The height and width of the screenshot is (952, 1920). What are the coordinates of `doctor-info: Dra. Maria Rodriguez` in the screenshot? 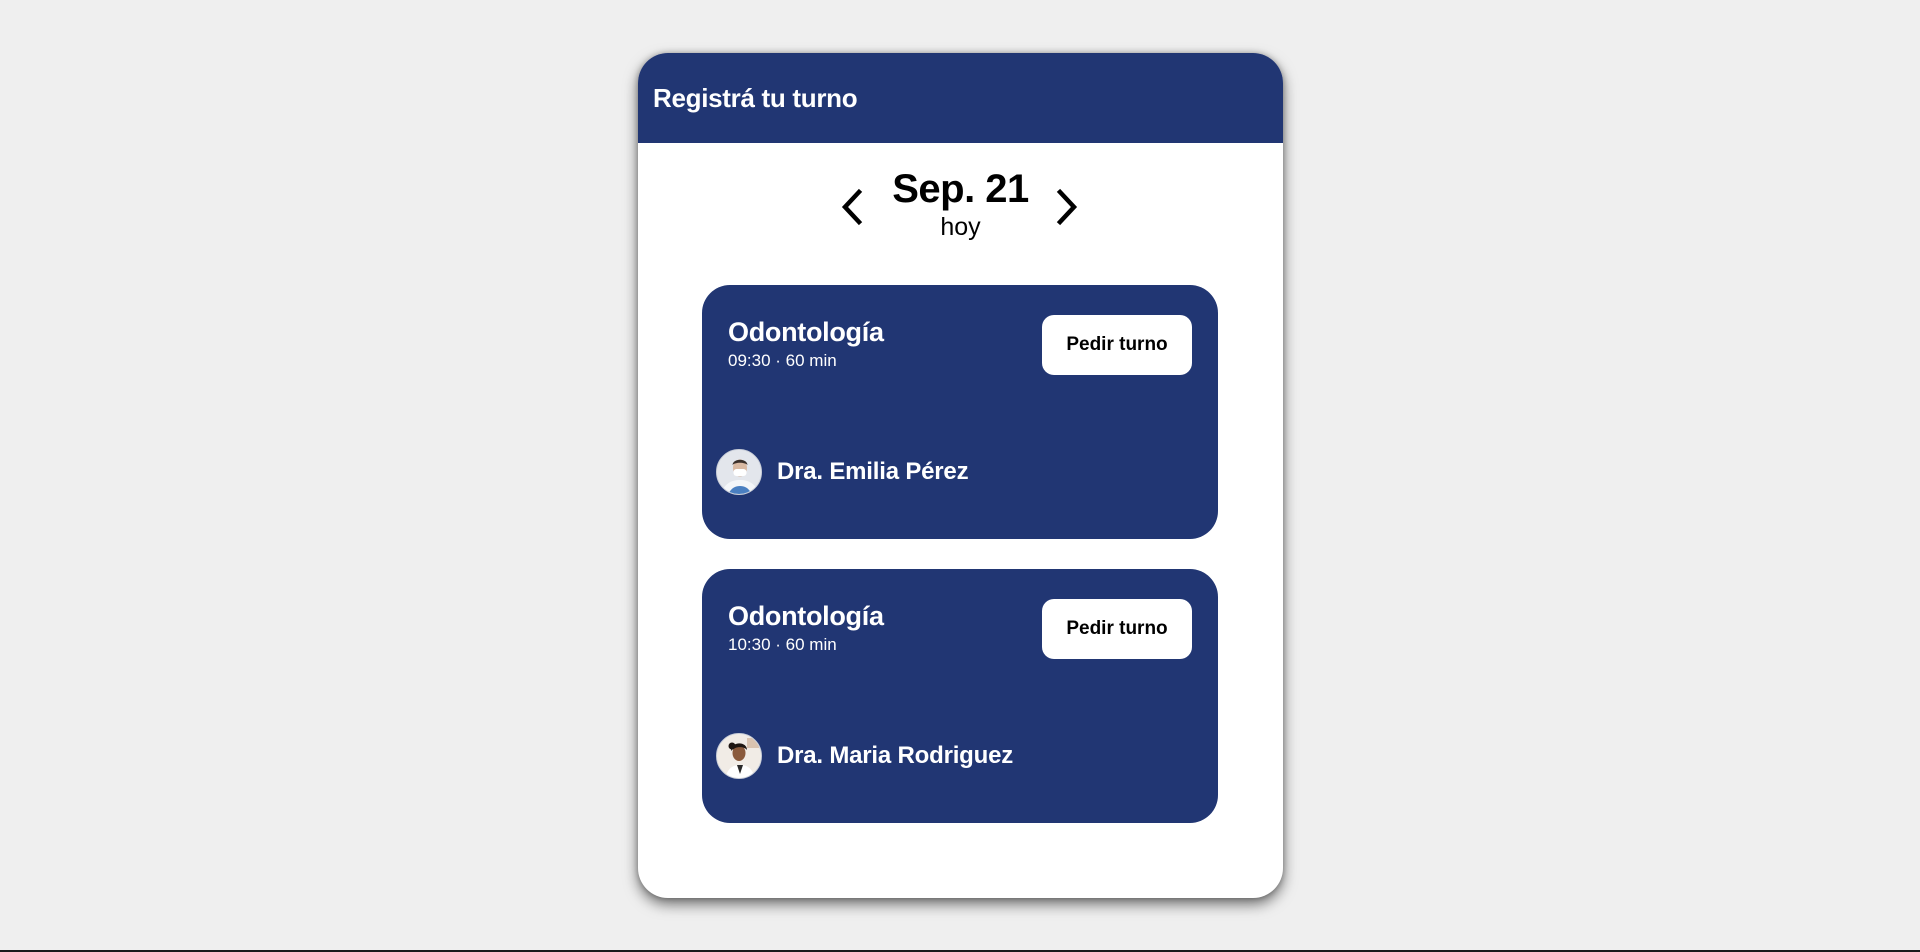 It's located at (864, 756).